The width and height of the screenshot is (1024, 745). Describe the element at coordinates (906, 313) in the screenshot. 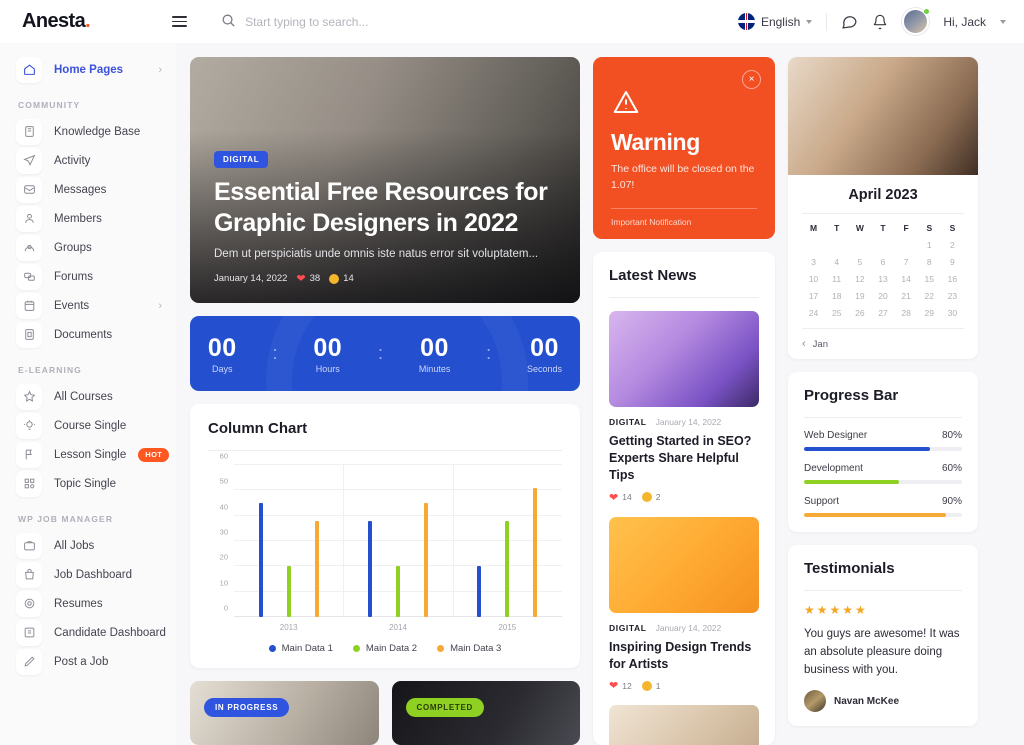

I see `calendar-day-cell: 28` at that location.